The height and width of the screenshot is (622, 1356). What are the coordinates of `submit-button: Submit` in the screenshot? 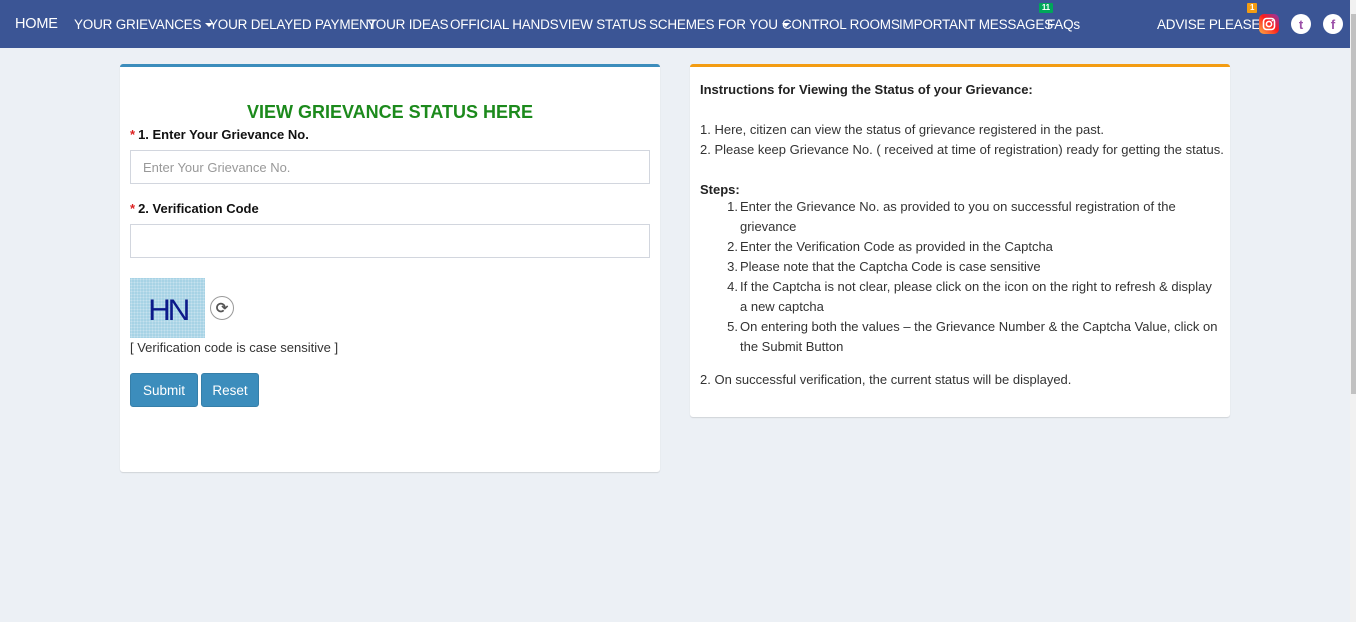 It's located at (164, 390).